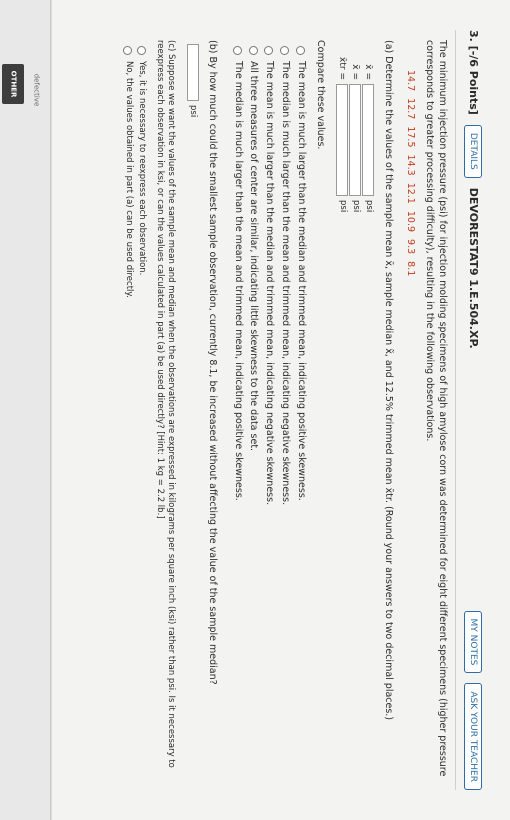  What do you see at coordinates (25, 410) in the screenshot?
I see `left-sidebar: OTHER defective` at bounding box center [25, 410].